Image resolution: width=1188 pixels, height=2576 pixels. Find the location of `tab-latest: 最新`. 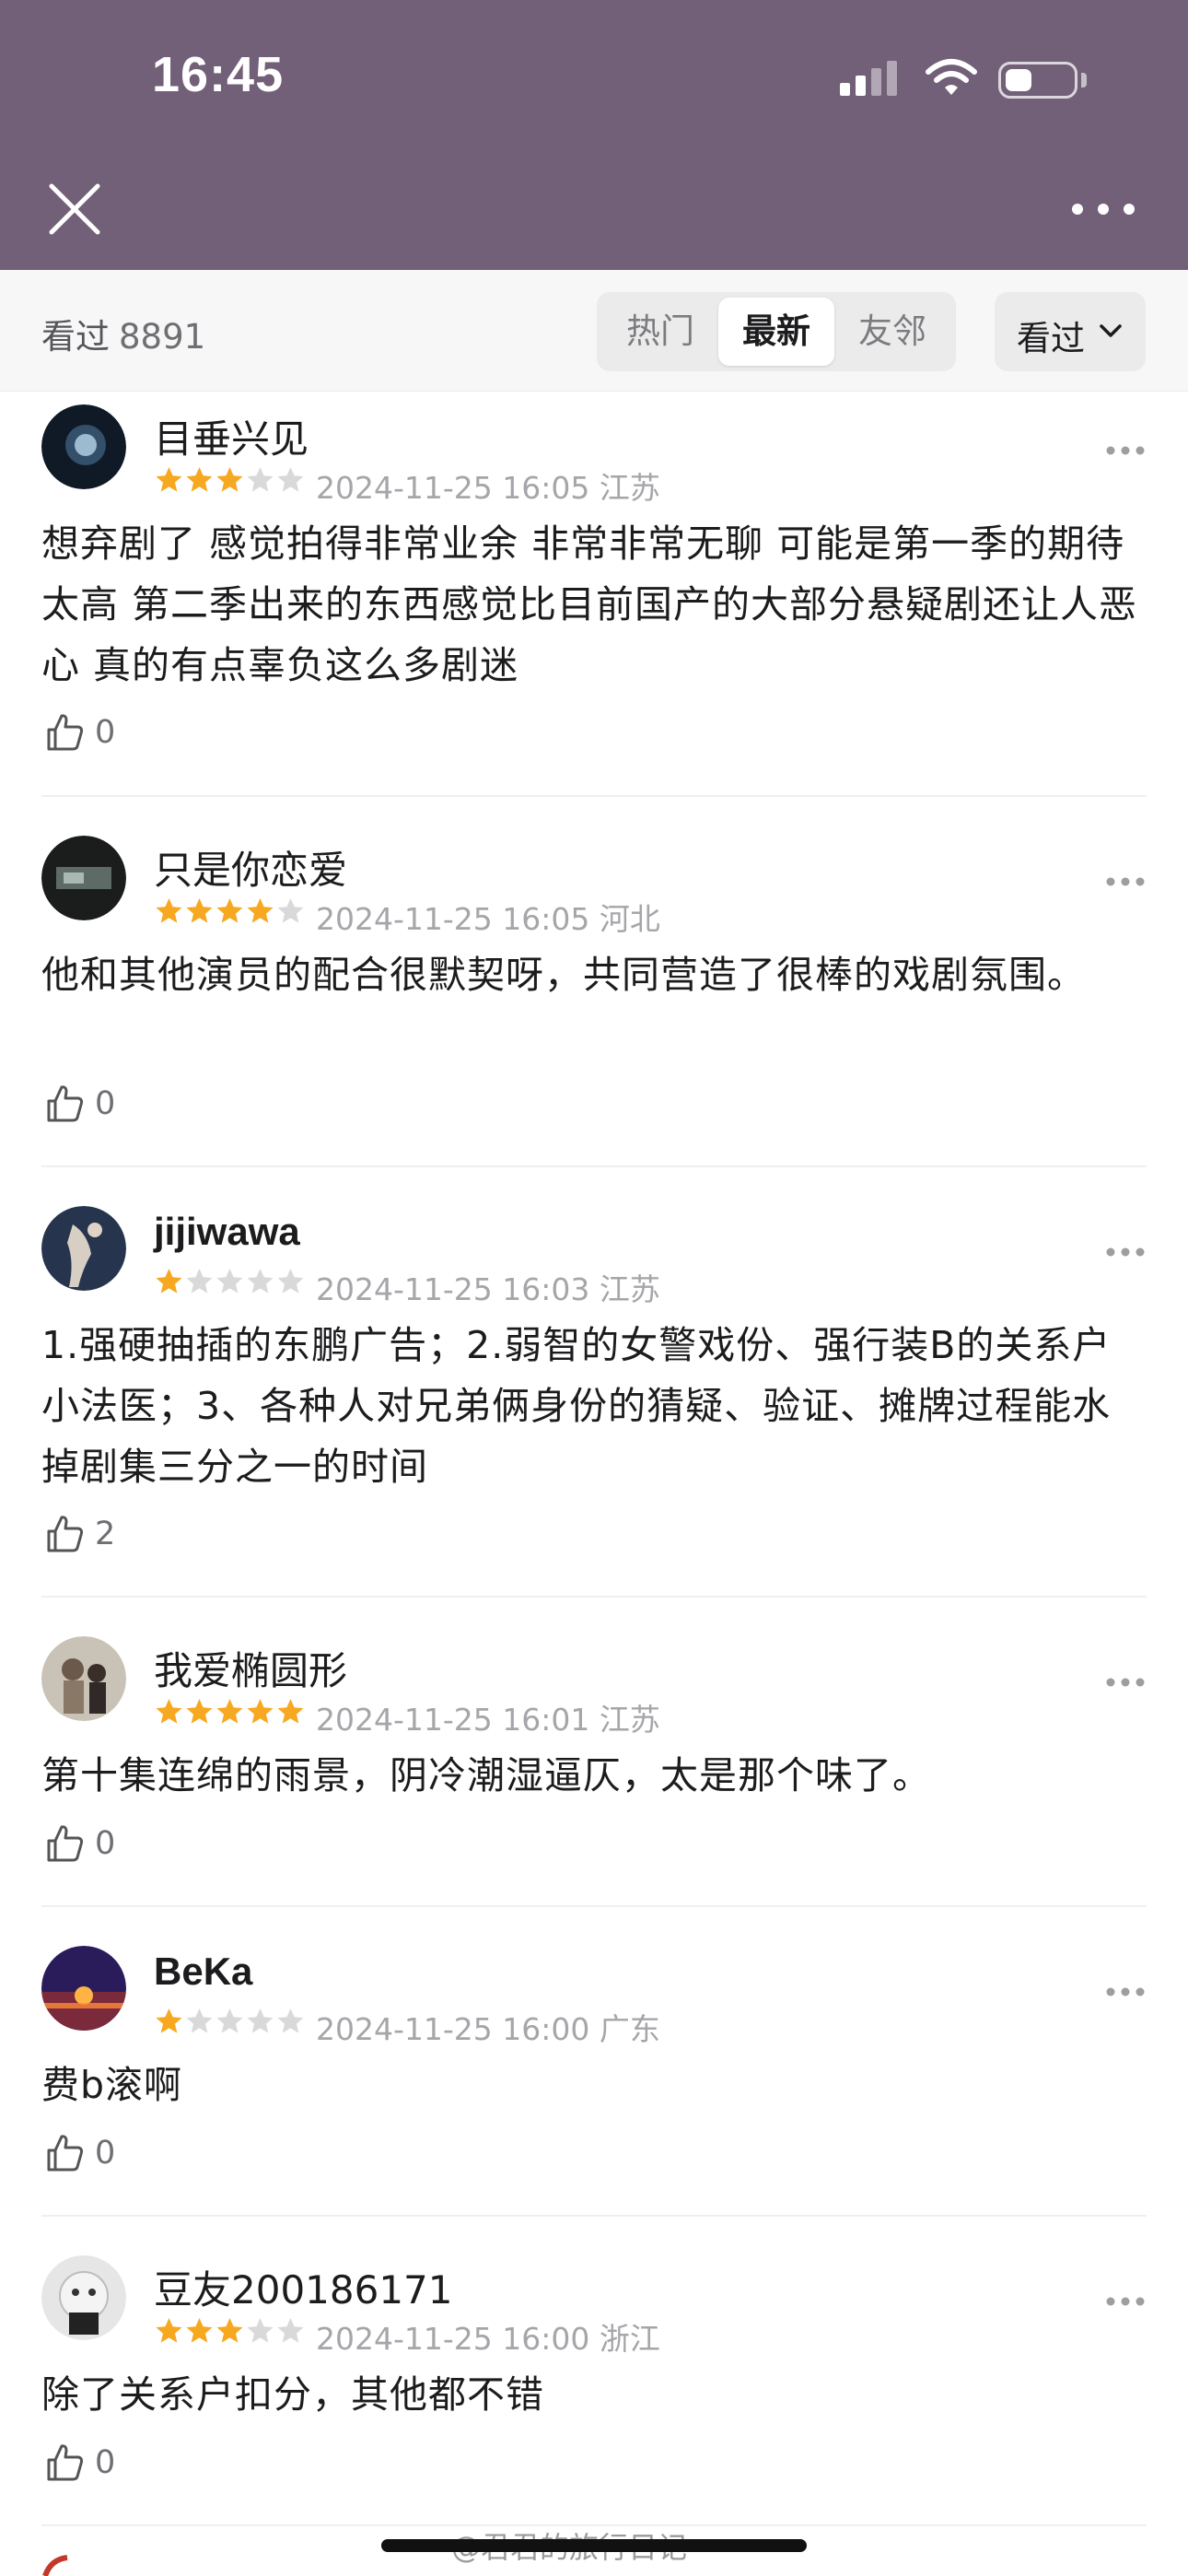

tab-latest: 最新 is located at coordinates (776, 332).